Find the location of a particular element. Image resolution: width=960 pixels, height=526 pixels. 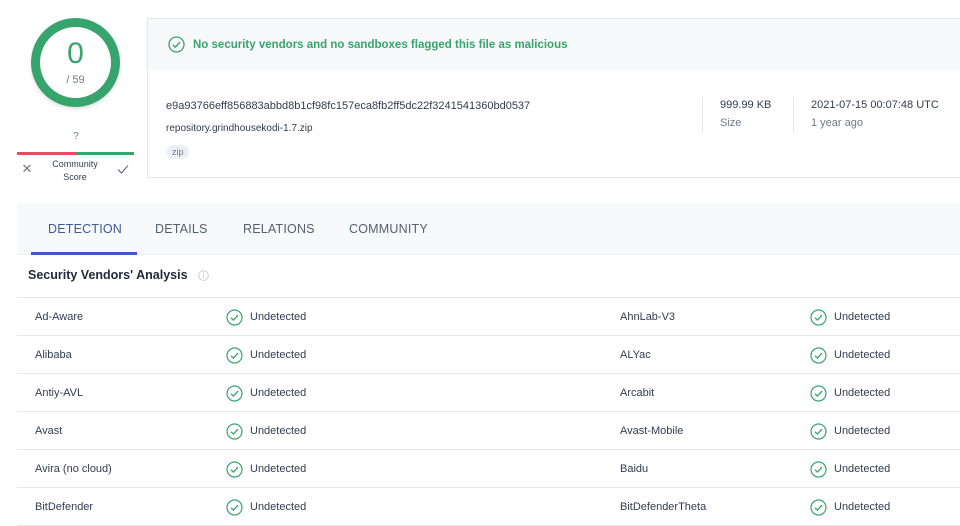

close-icon: ✕ is located at coordinates (27, 169).